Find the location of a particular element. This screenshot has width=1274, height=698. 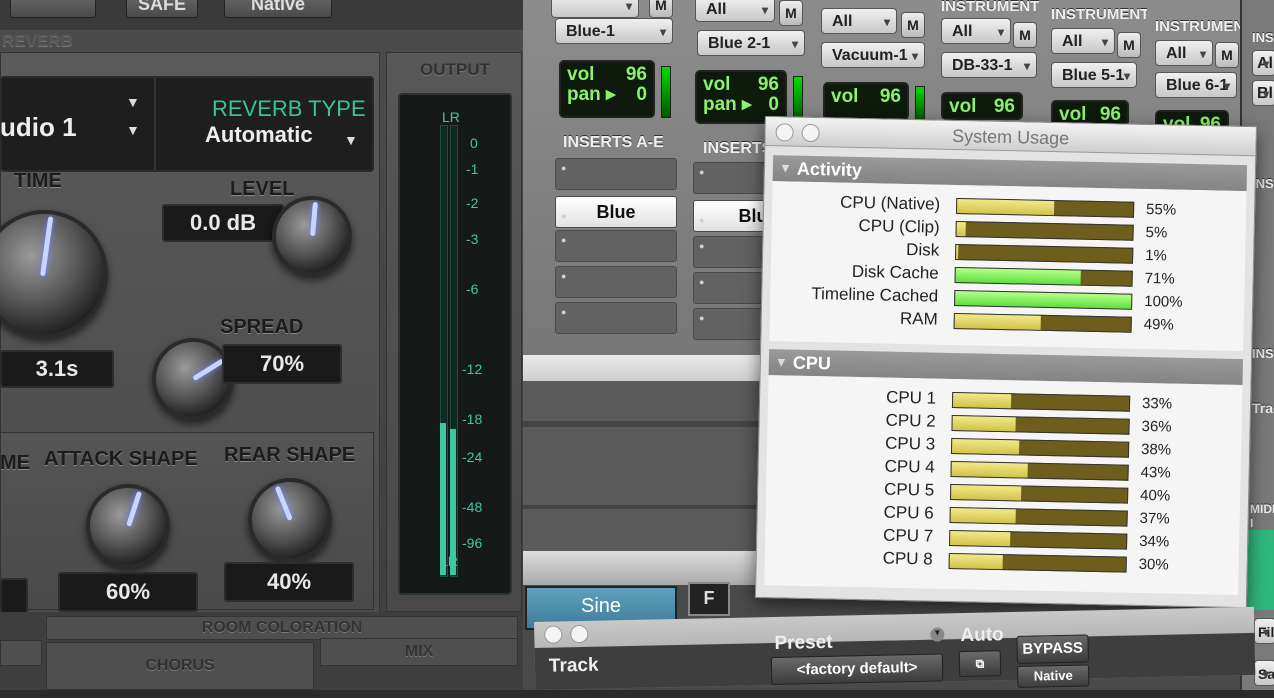

attack-shape-knob is located at coordinates (128, 526).